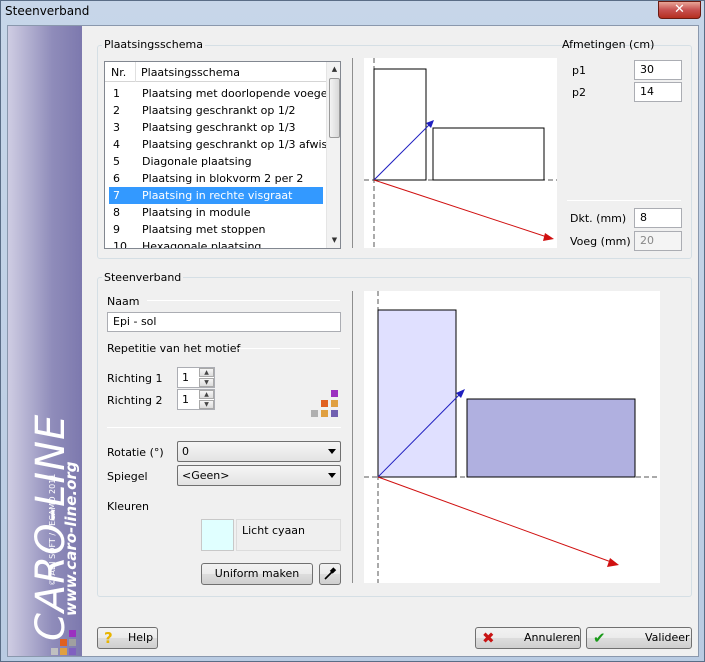 Image resolution: width=705 pixels, height=662 pixels. I want to click on column-header-schema: Plaatsingsschema, so click(190, 72).